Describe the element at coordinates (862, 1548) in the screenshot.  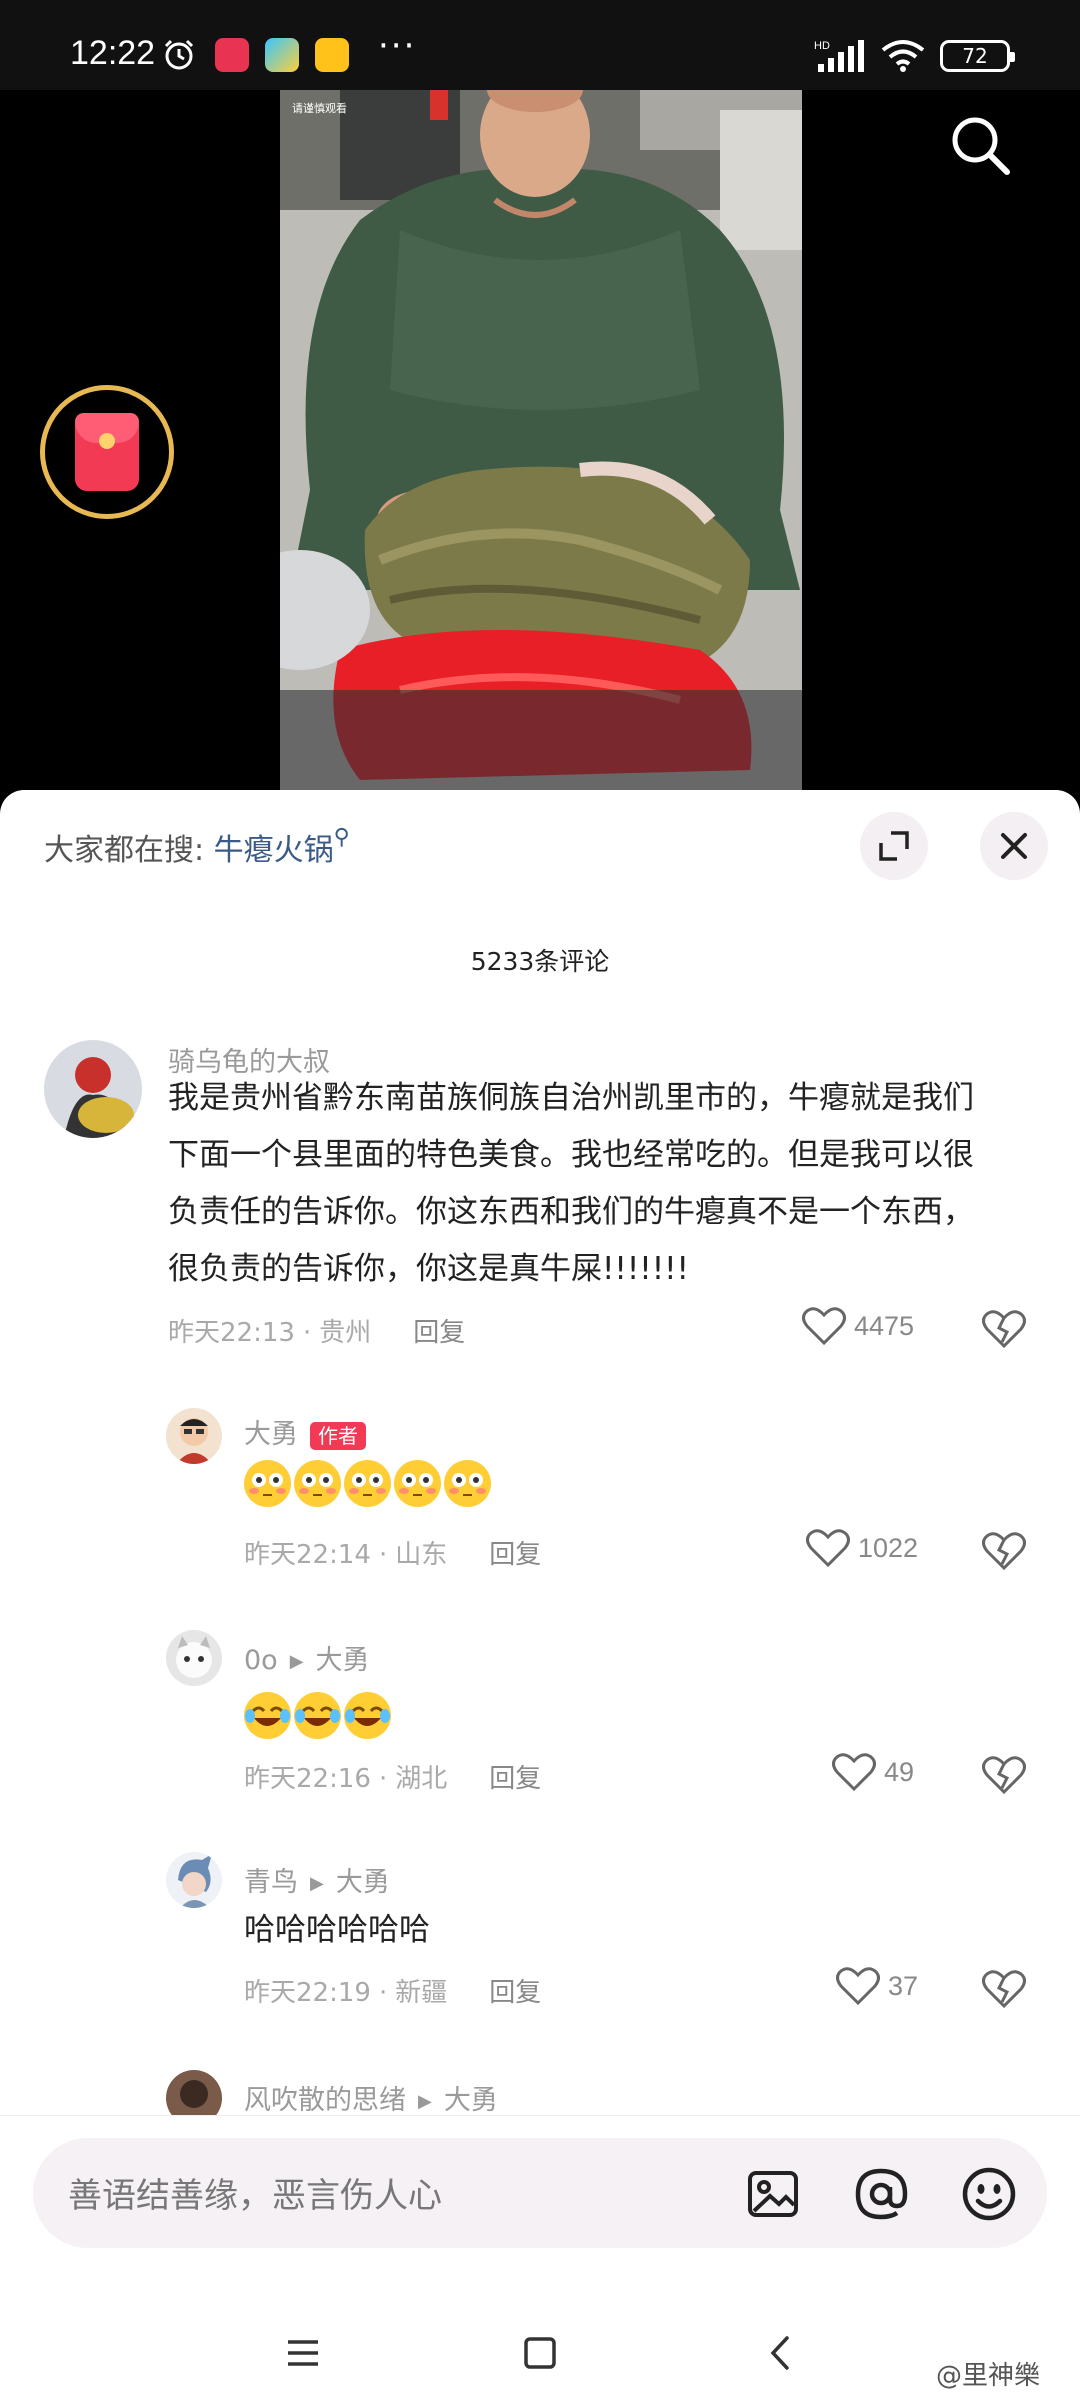
I see `like-button: 1022` at that location.